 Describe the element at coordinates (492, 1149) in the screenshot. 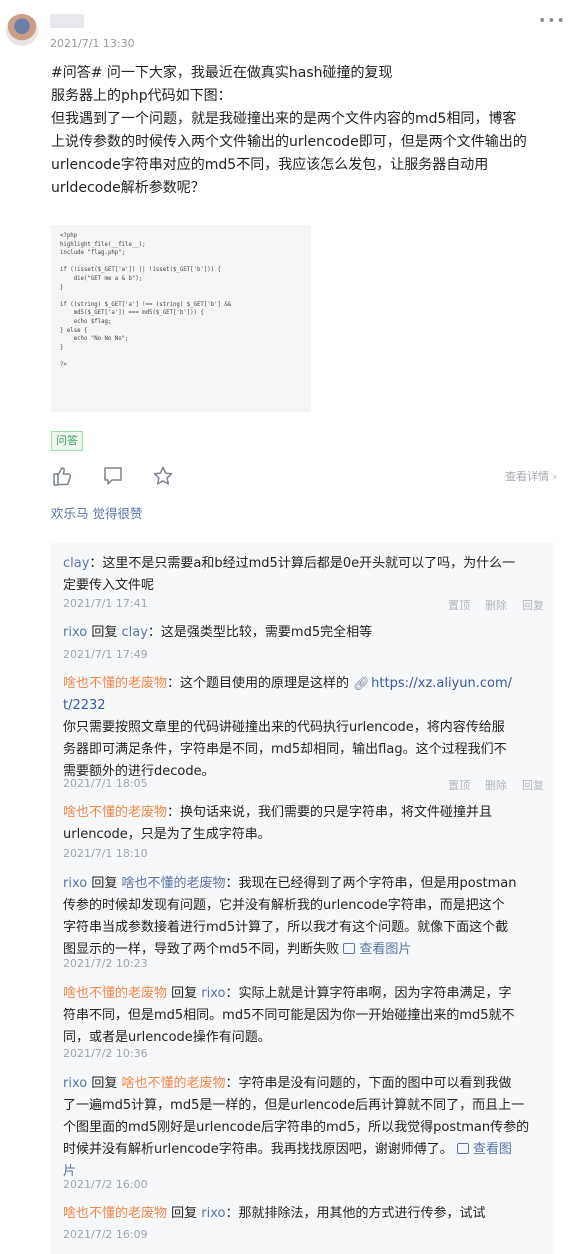

I see `view-image-label: 查看图` at that location.